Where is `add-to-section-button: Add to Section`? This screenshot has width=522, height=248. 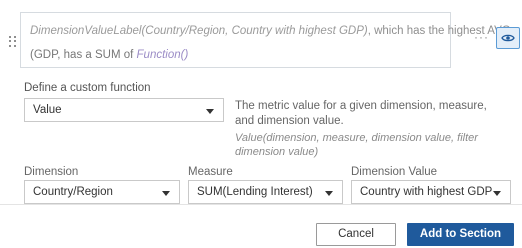 add-to-section-button: Add to Section is located at coordinates (460, 234).